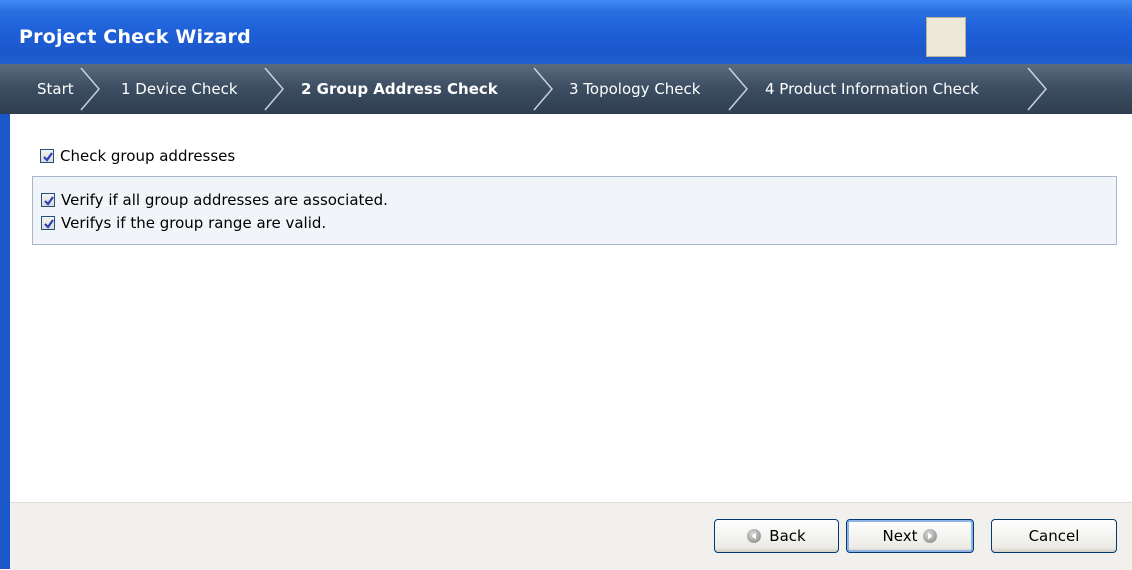 The height and width of the screenshot is (570, 1132). I want to click on check-group-addresses-row: Check group addresses, so click(137, 155).